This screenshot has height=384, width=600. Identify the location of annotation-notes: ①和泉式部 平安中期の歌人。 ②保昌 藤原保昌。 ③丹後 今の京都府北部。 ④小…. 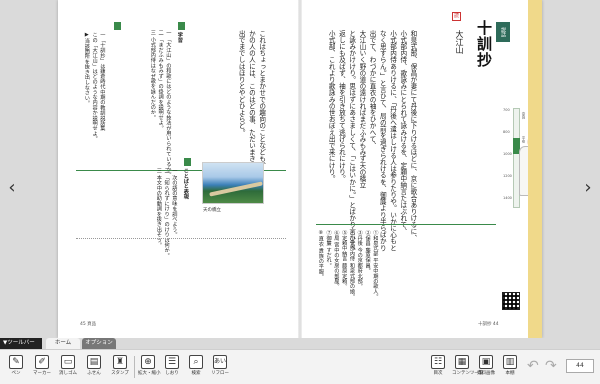
(348, 265).